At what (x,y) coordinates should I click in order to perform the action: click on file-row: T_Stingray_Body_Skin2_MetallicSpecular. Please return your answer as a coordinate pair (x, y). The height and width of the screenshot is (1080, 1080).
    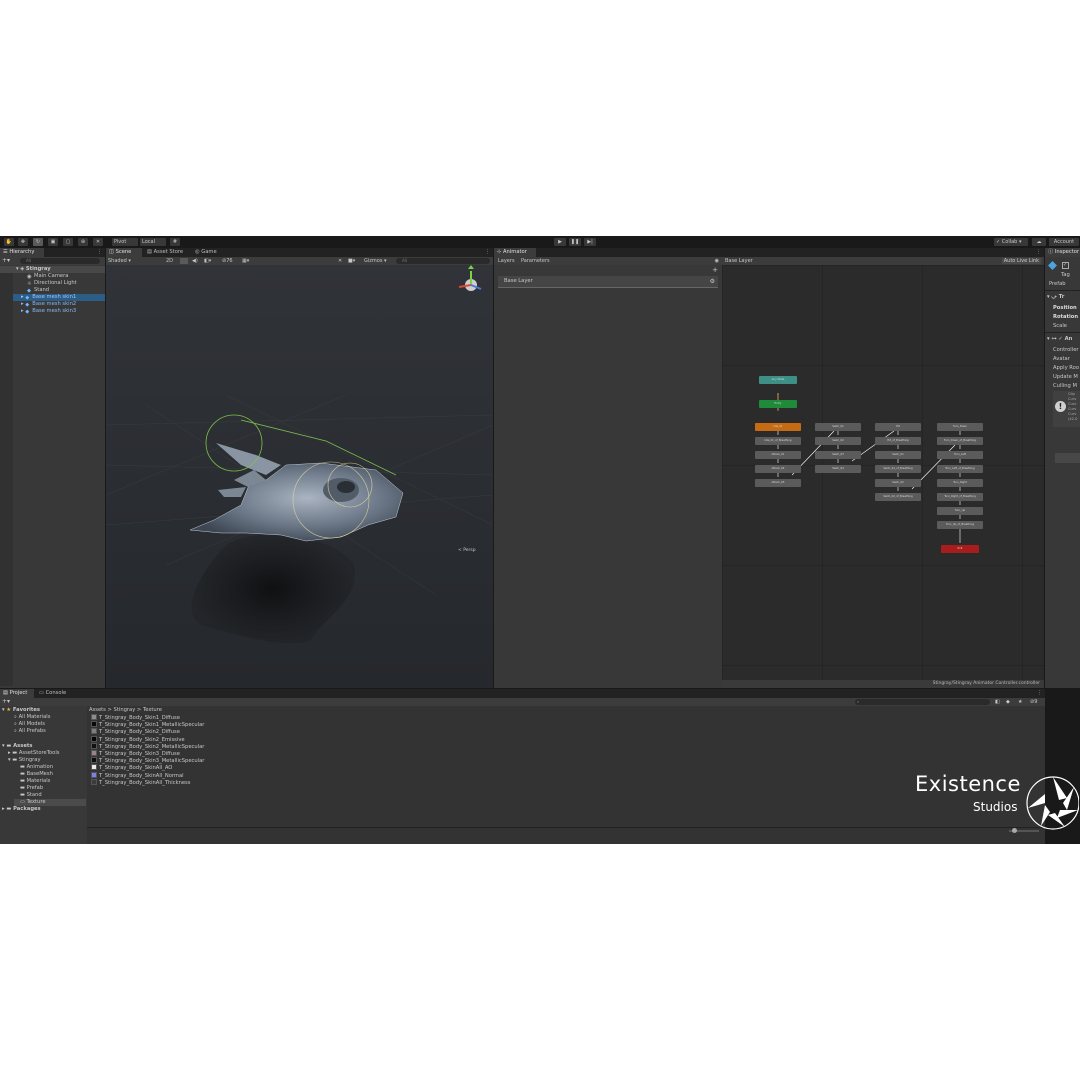
    Looking at the image, I should click on (147, 746).